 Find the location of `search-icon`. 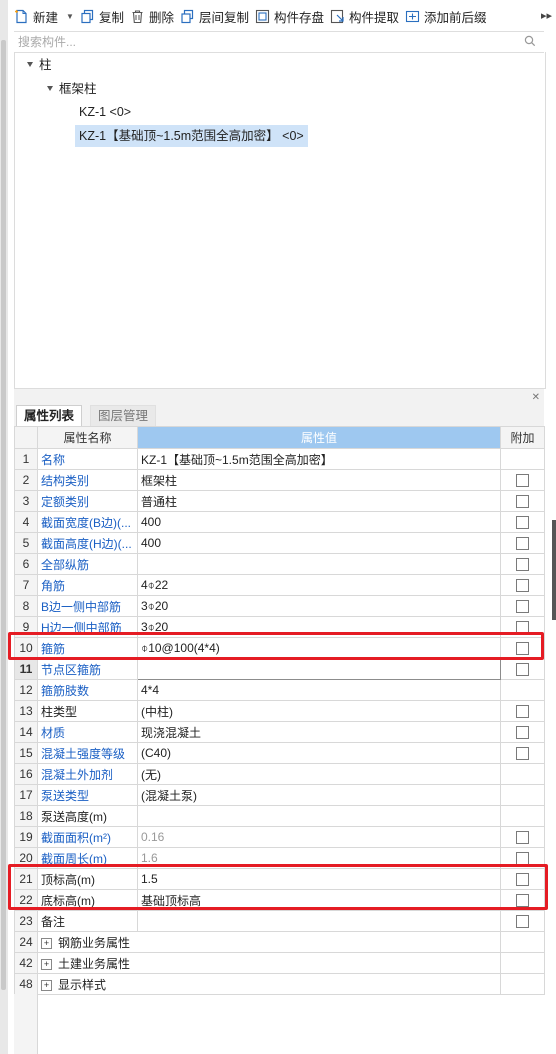

search-icon is located at coordinates (530, 41).